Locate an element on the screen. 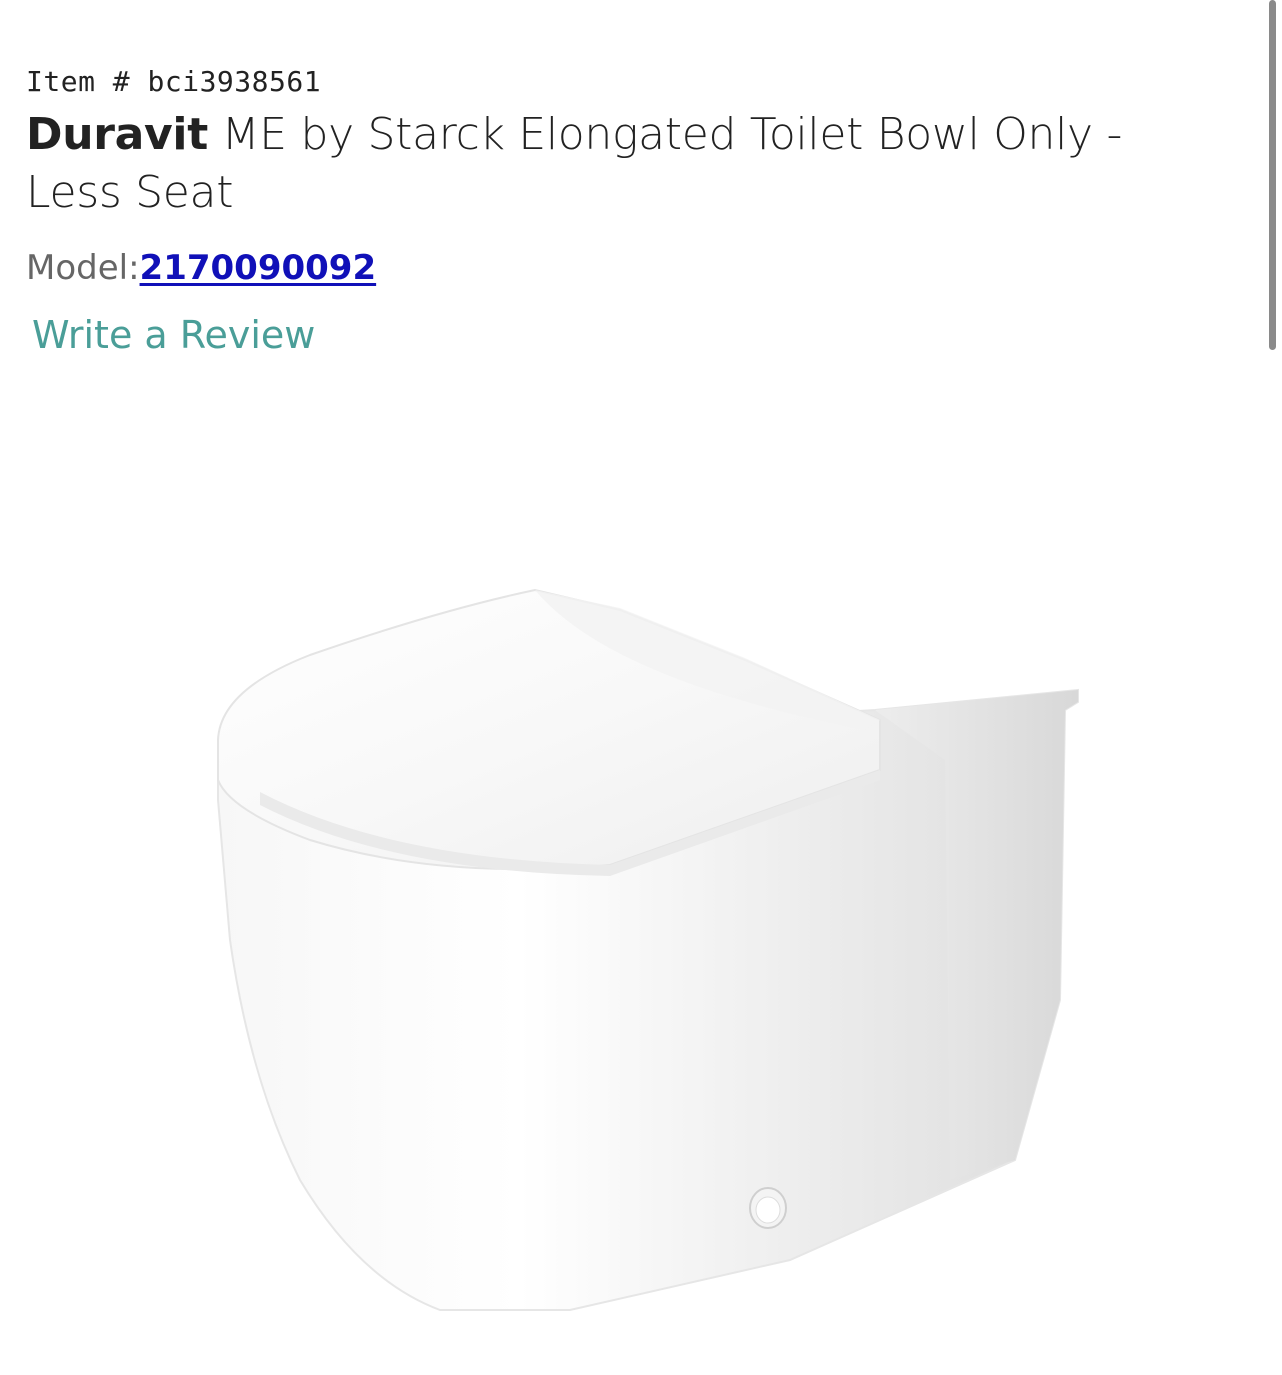 The height and width of the screenshot is (1375, 1282). brand-name: Duravit is located at coordinates (117, 134).